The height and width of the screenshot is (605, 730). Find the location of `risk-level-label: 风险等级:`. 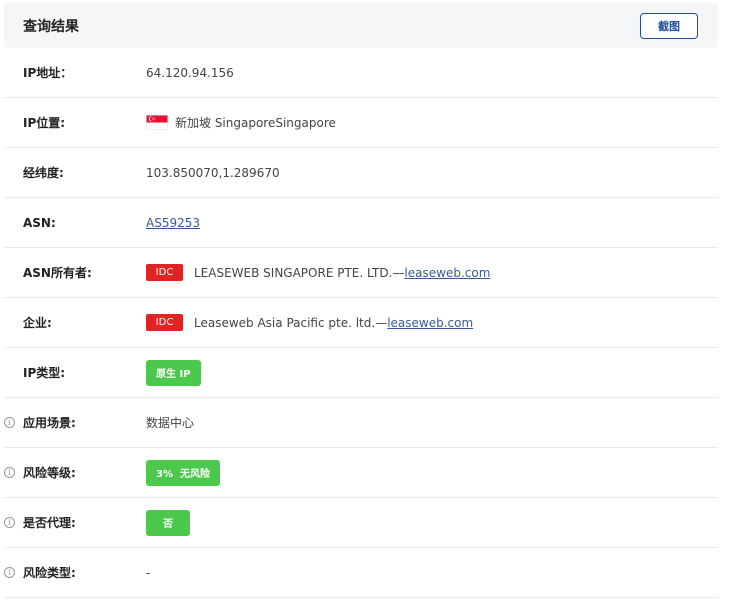

risk-level-label: 风险等级: is located at coordinates (49, 473).